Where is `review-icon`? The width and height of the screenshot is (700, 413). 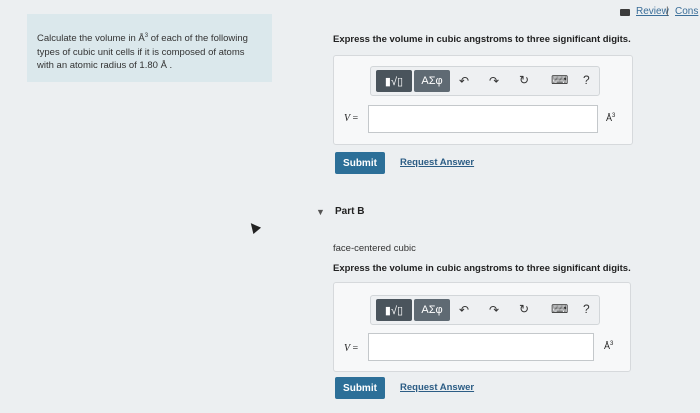
review-icon is located at coordinates (625, 12).